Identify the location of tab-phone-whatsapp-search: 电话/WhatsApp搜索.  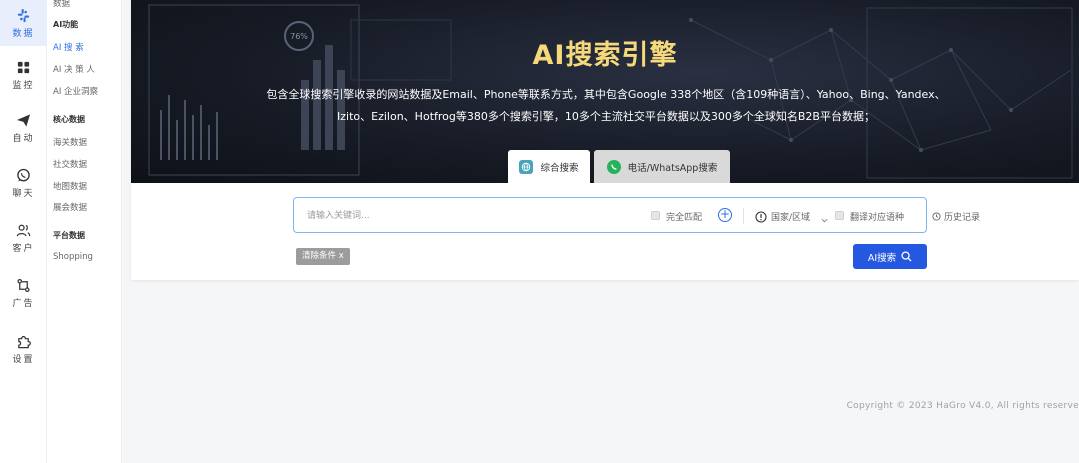
(662, 166).